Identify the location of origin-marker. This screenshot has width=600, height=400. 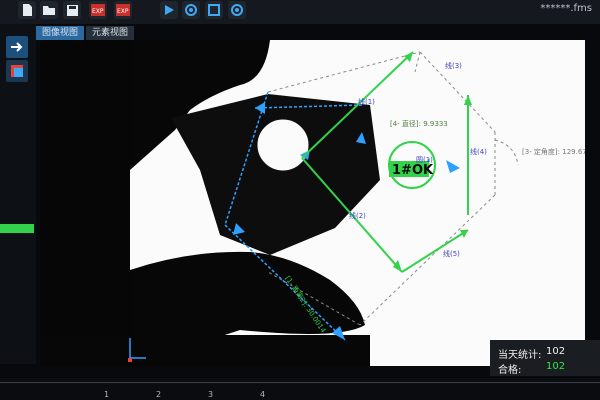
(130, 360).